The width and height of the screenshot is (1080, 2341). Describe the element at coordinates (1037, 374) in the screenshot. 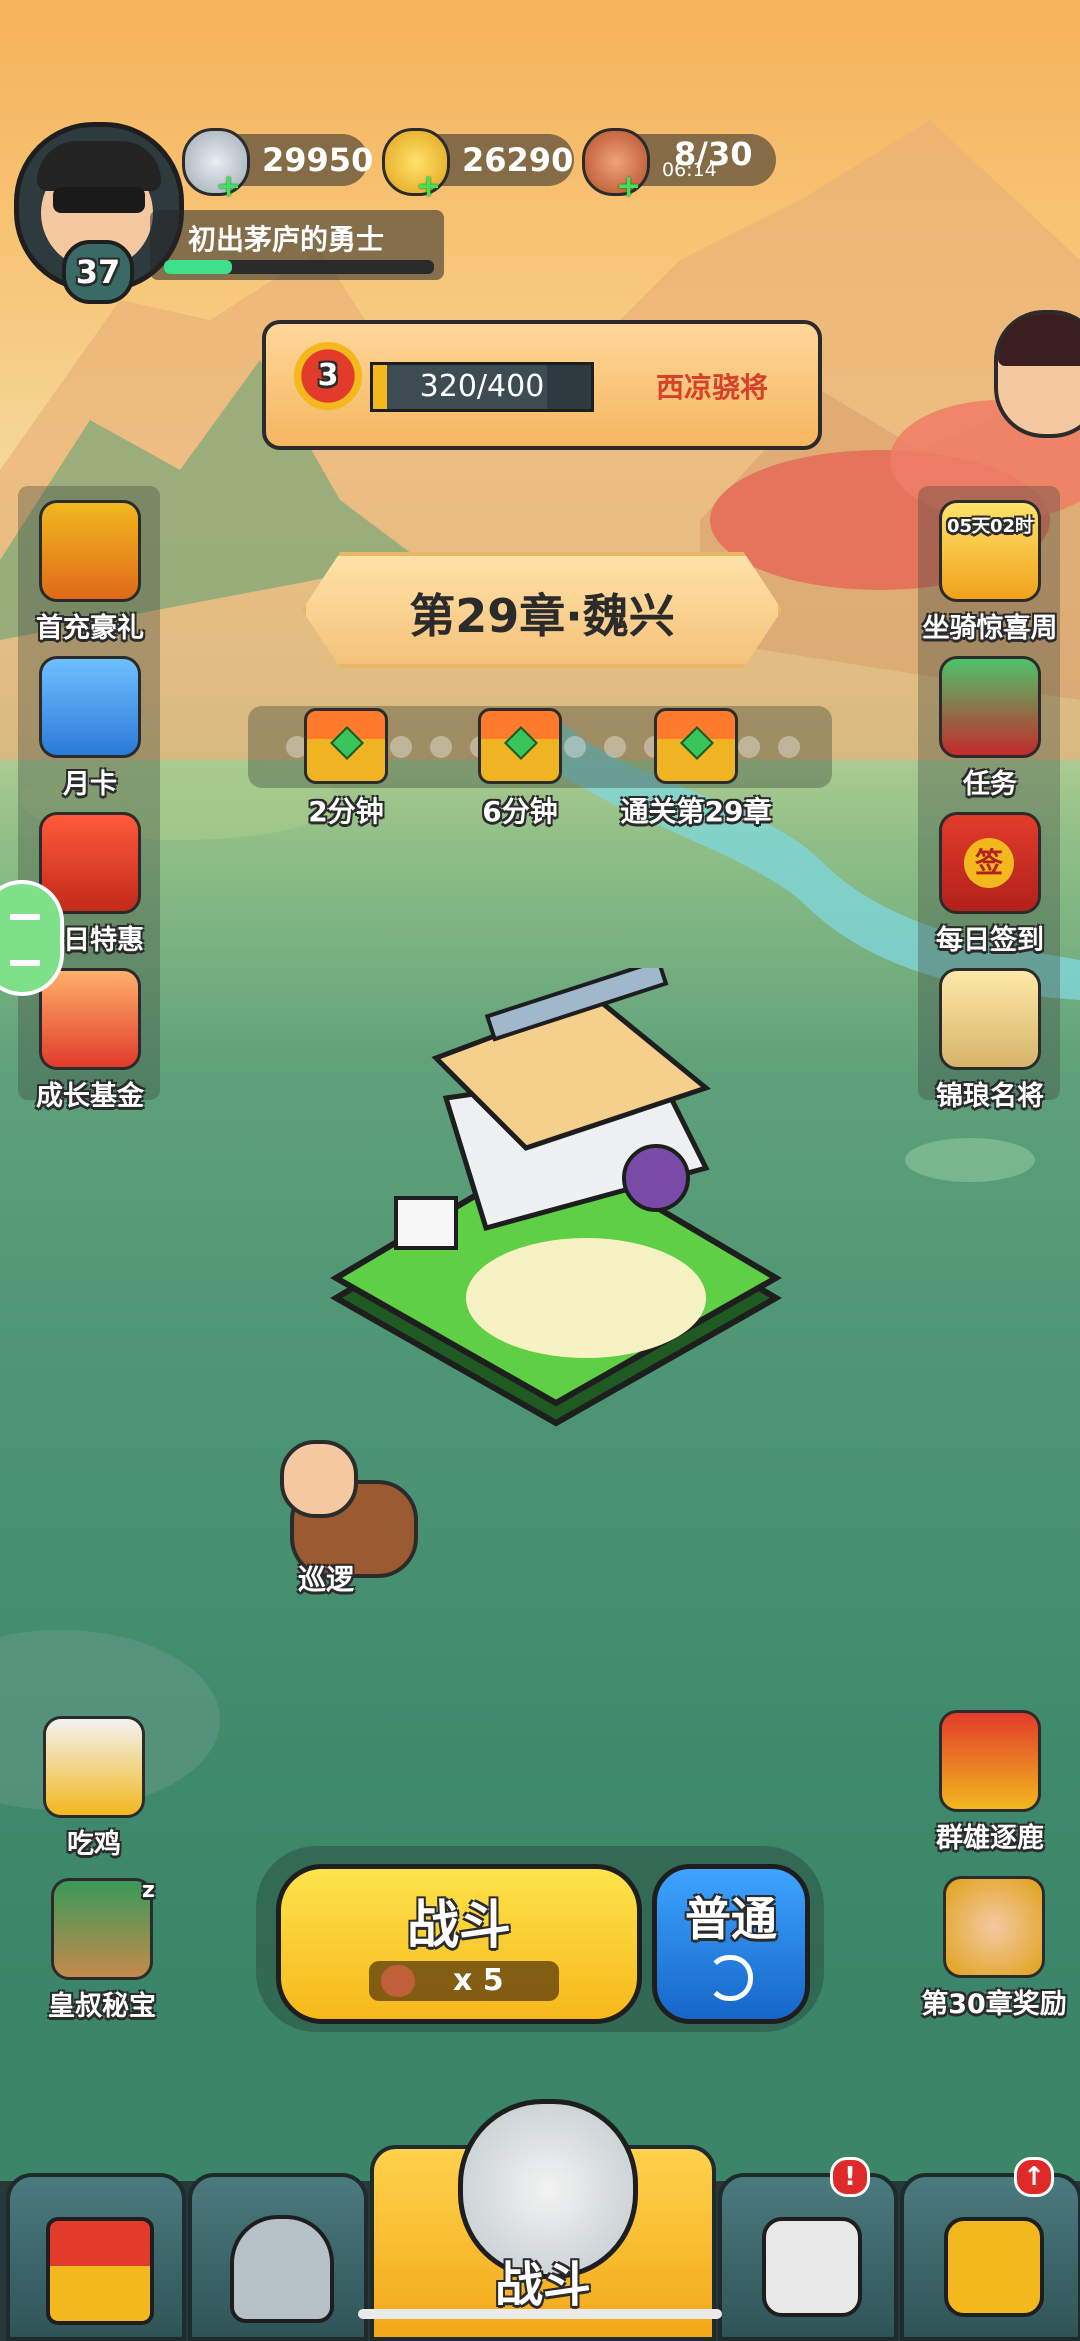

I see `event-character-avatar` at that location.